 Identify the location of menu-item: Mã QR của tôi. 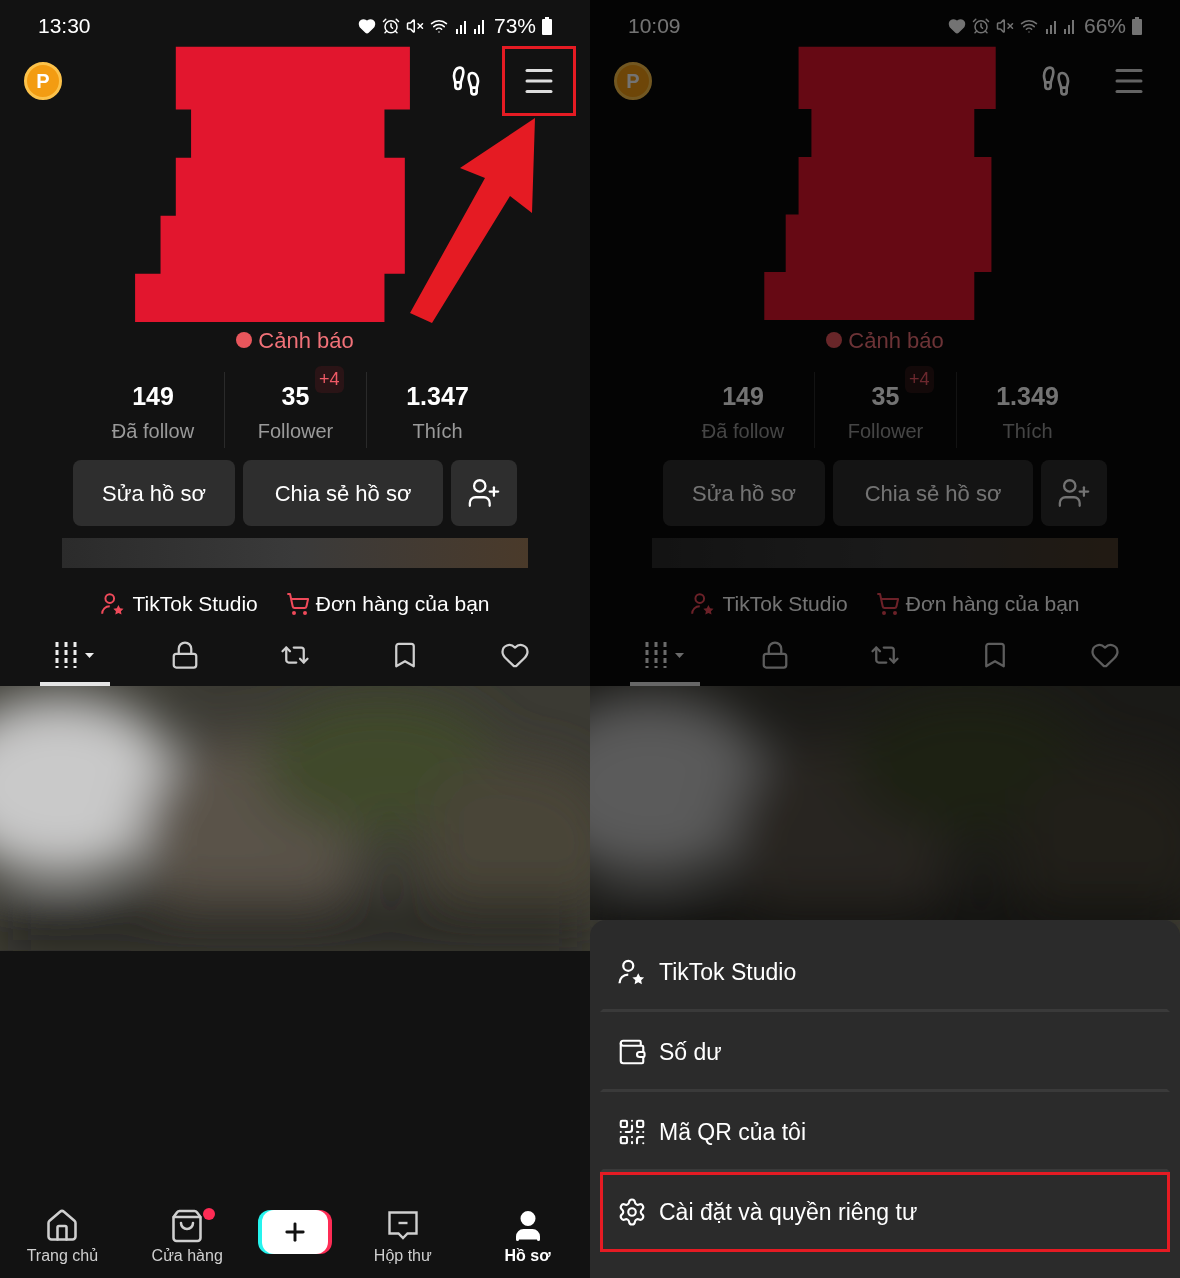
(885, 1132).